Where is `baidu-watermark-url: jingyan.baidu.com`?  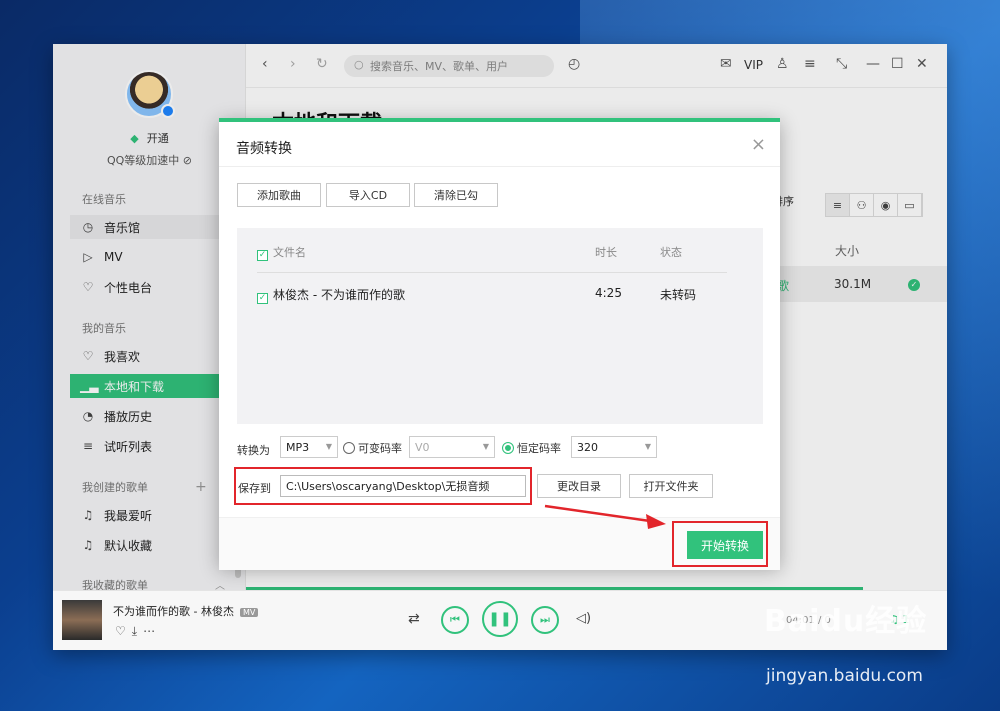
baidu-watermark-url: jingyan.baidu.com is located at coordinates (844, 676).